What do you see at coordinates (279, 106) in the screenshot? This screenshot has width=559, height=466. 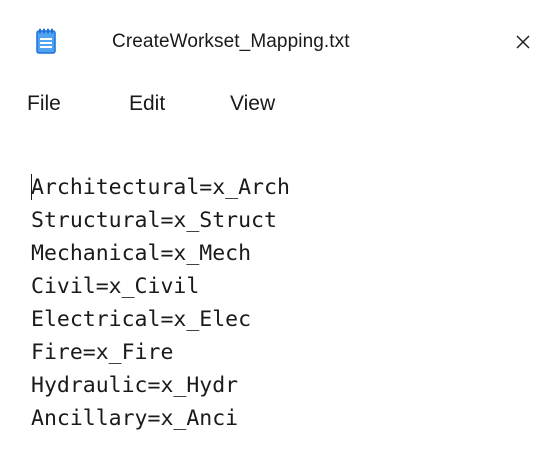 I see `menu-bar: File Edit View` at bounding box center [279, 106].